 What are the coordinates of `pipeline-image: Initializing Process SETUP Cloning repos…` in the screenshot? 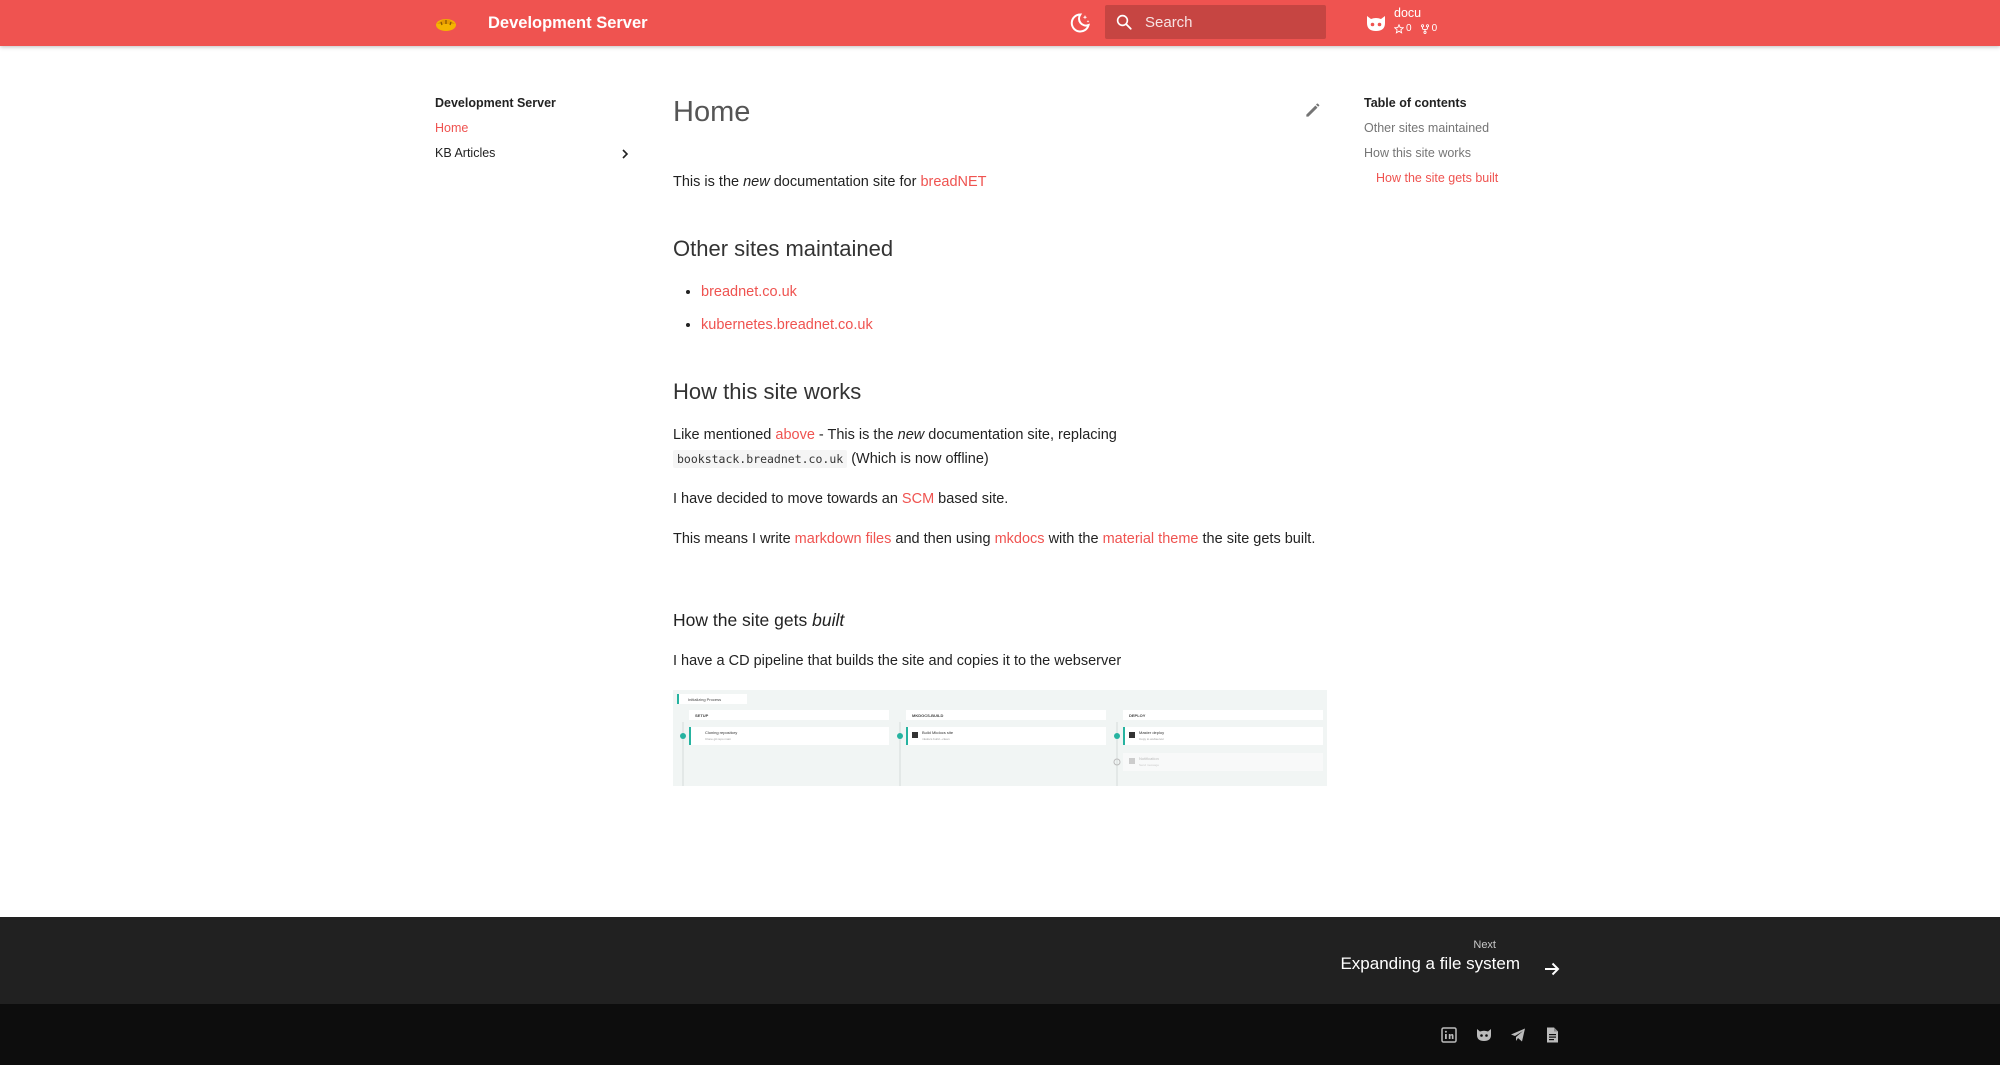 It's located at (1000, 738).